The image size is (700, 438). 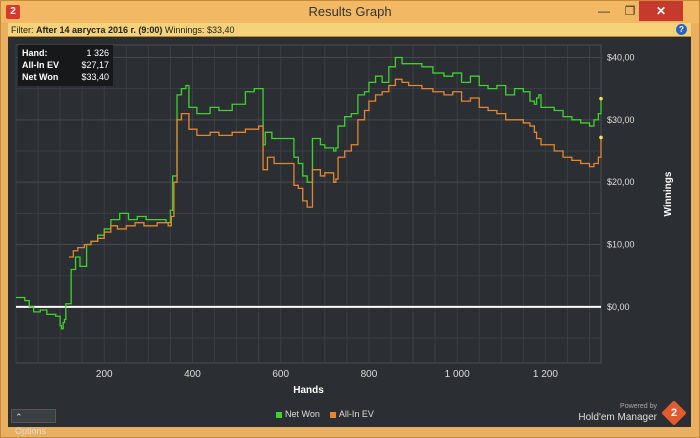 What do you see at coordinates (308, 390) in the screenshot?
I see `x-axis-label: Hands` at bounding box center [308, 390].